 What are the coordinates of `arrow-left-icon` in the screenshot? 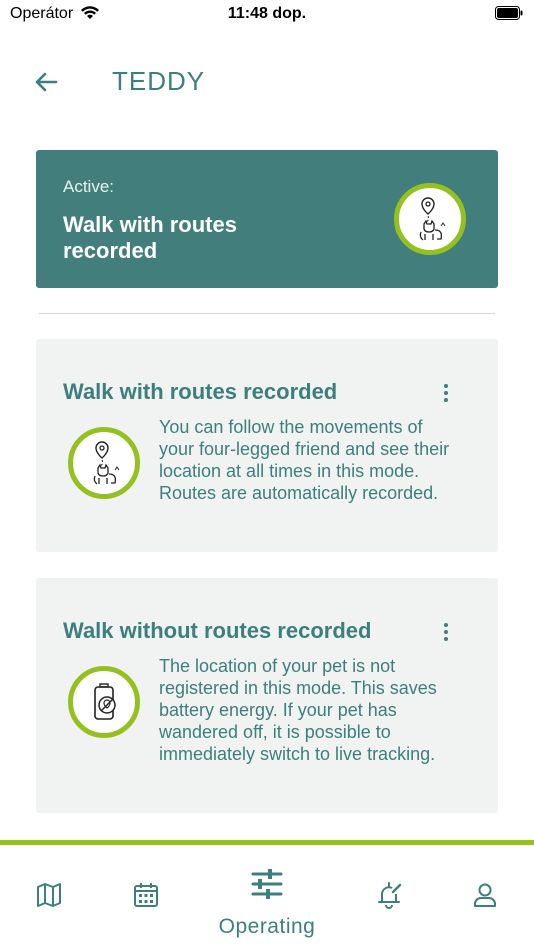 It's located at (46, 82).